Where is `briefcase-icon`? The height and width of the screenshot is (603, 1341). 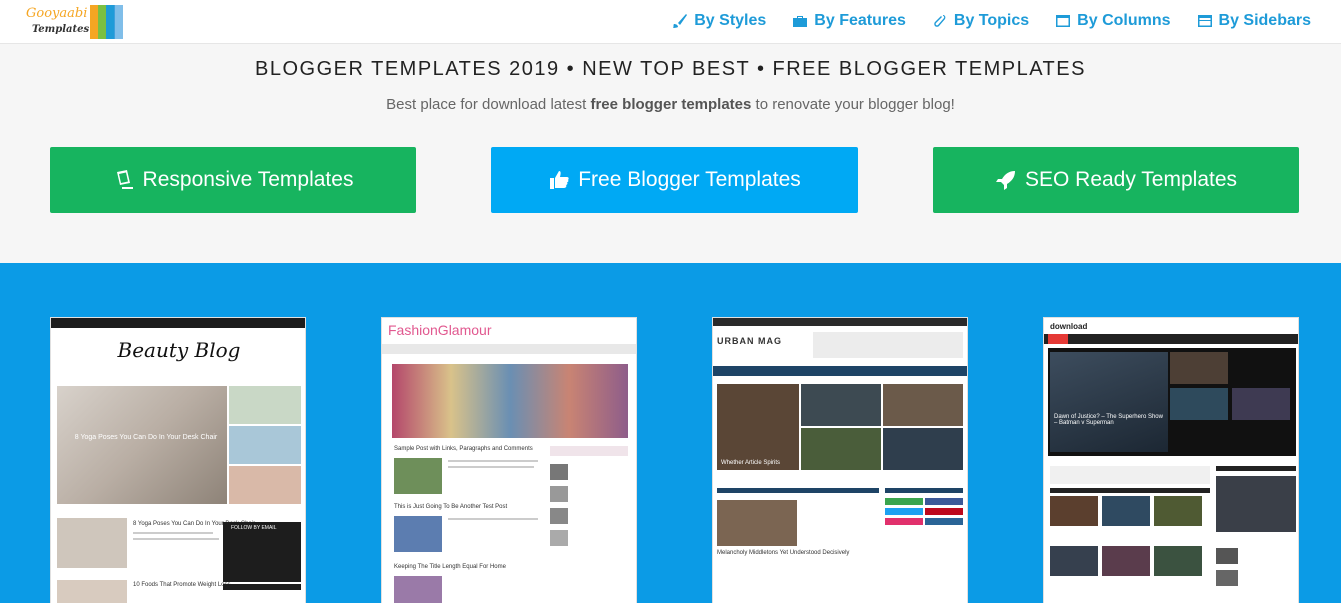 briefcase-icon is located at coordinates (800, 21).